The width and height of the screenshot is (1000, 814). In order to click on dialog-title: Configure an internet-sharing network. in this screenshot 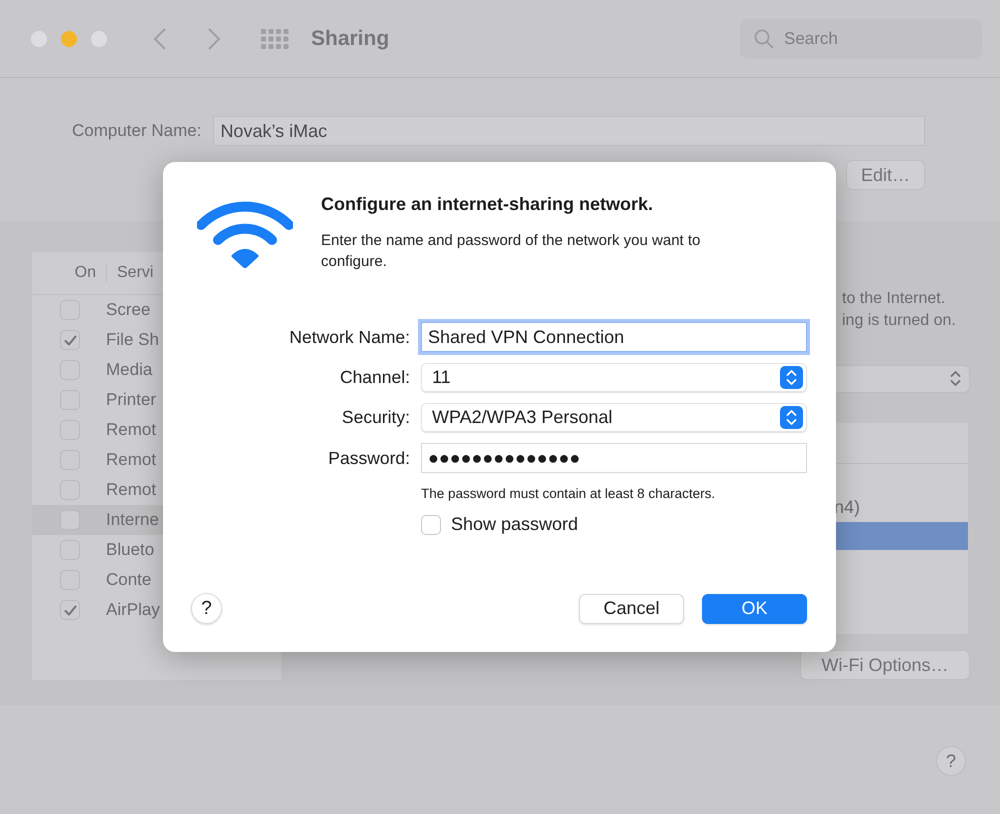, I will do `click(487, 204)`.